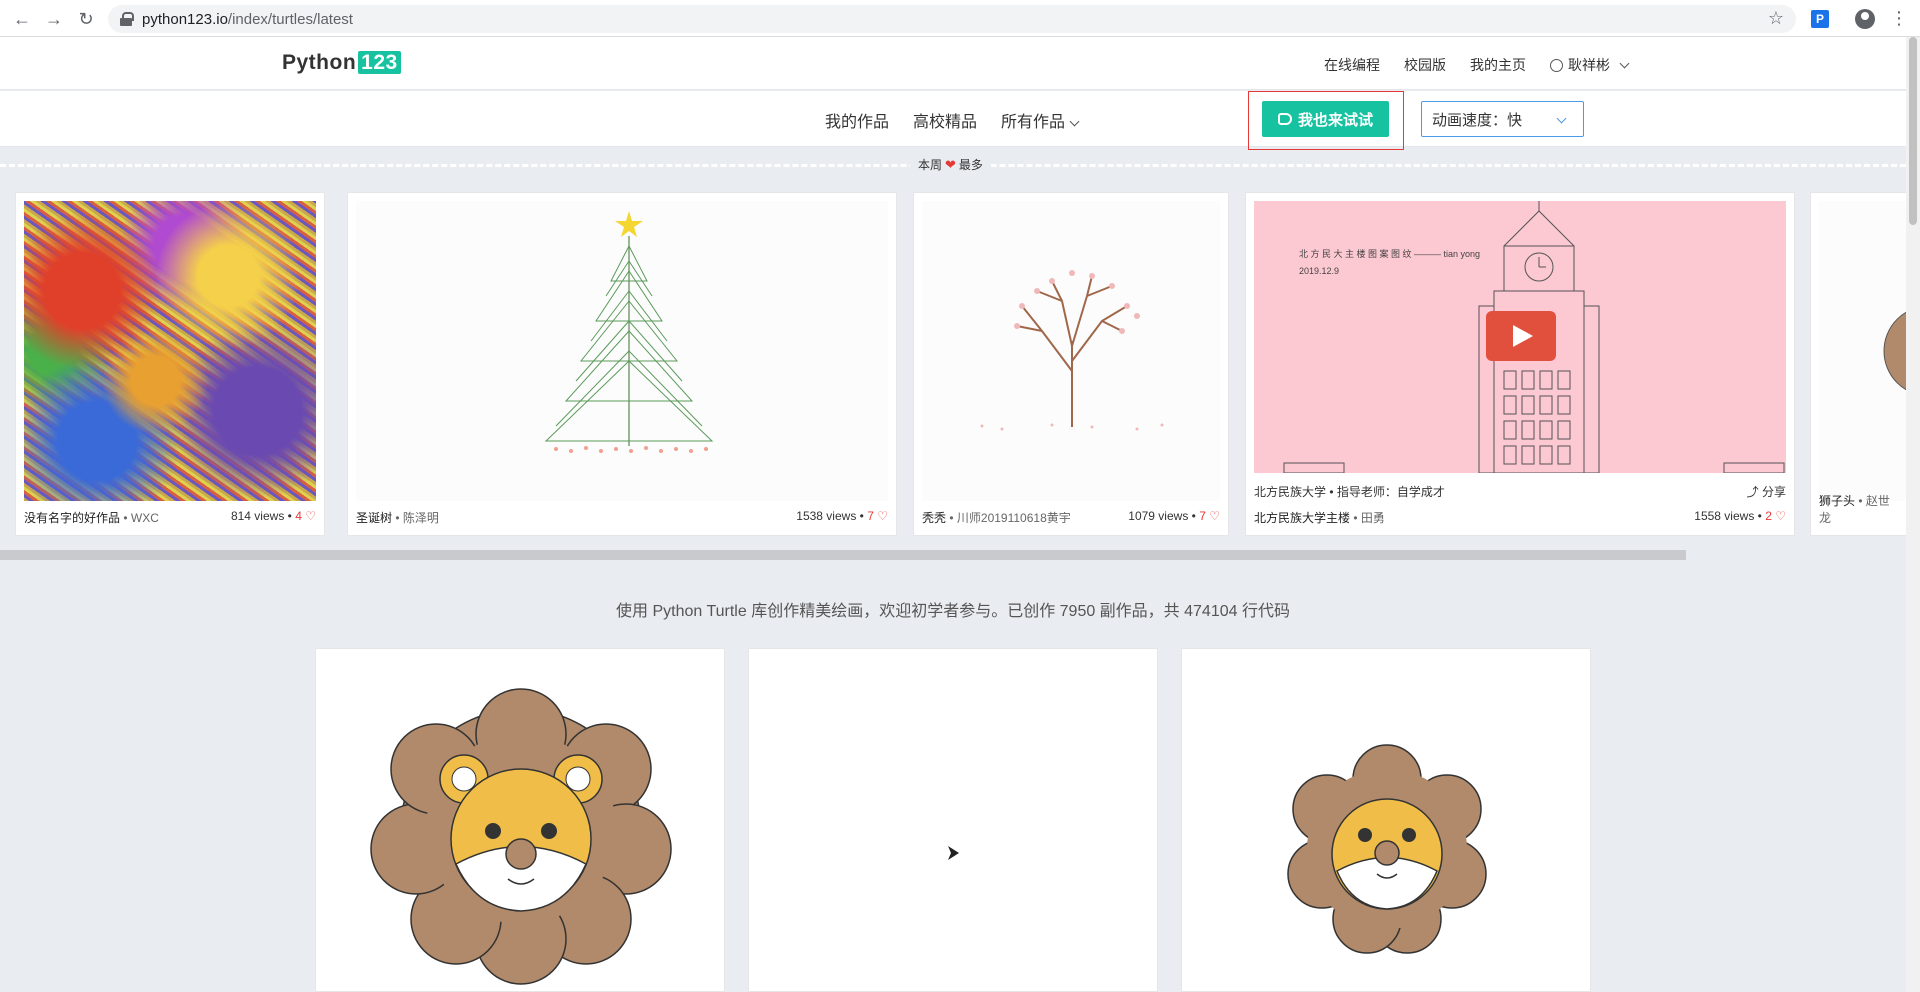 The width and height of the screenshot is (1920, 992). Describe the element at coordinates (1913, 131) in the screenshot. I see `scrollbar-thumb` at that location.